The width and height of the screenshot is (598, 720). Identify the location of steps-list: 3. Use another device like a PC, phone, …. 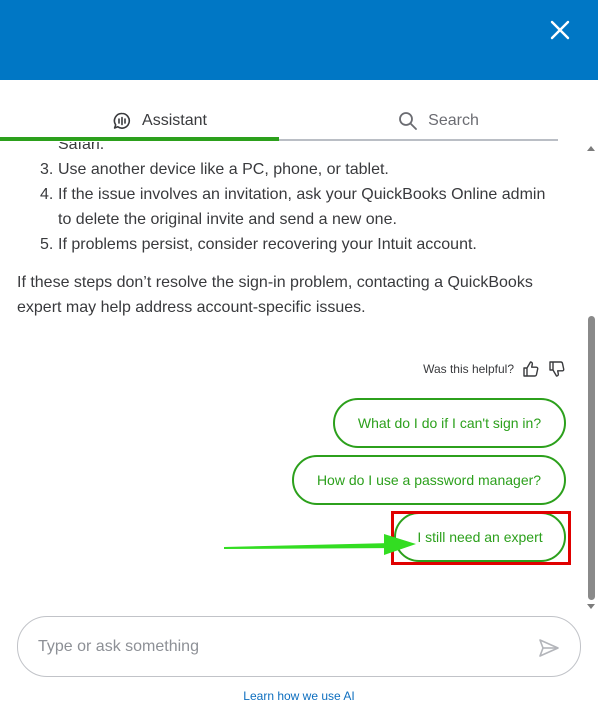
(300, 207).